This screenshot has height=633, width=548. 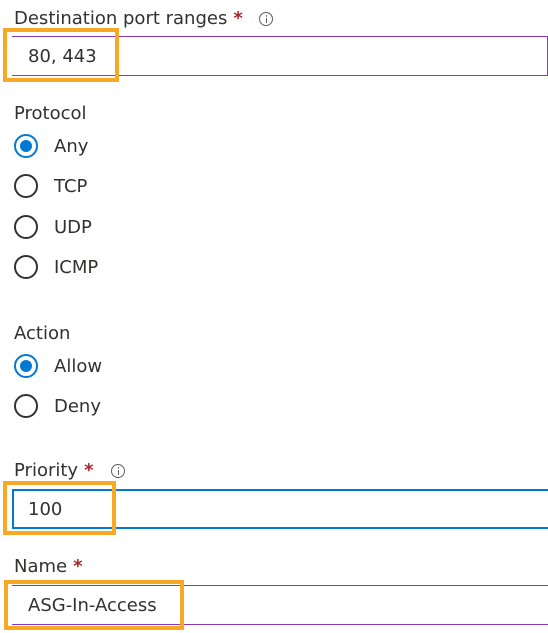 I want to click on radio-label: UDP, so click(x=73, y=227).